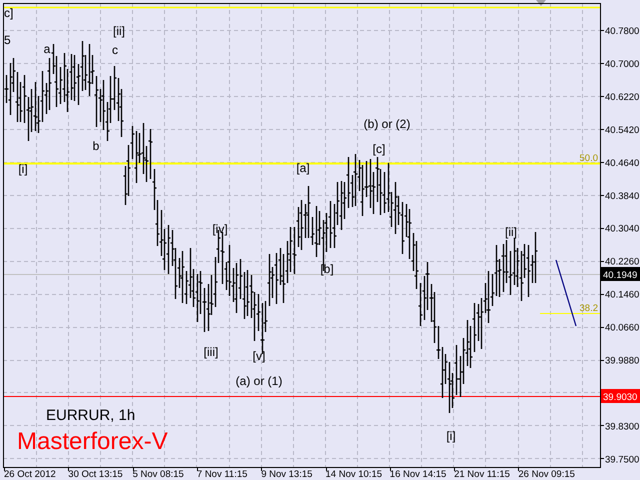 The image size is (640, 480). What do you see at coordinates (622, 460) in the screenshot?
I see `price-axis-label: 39.7500` at bounding box center [622, 460].